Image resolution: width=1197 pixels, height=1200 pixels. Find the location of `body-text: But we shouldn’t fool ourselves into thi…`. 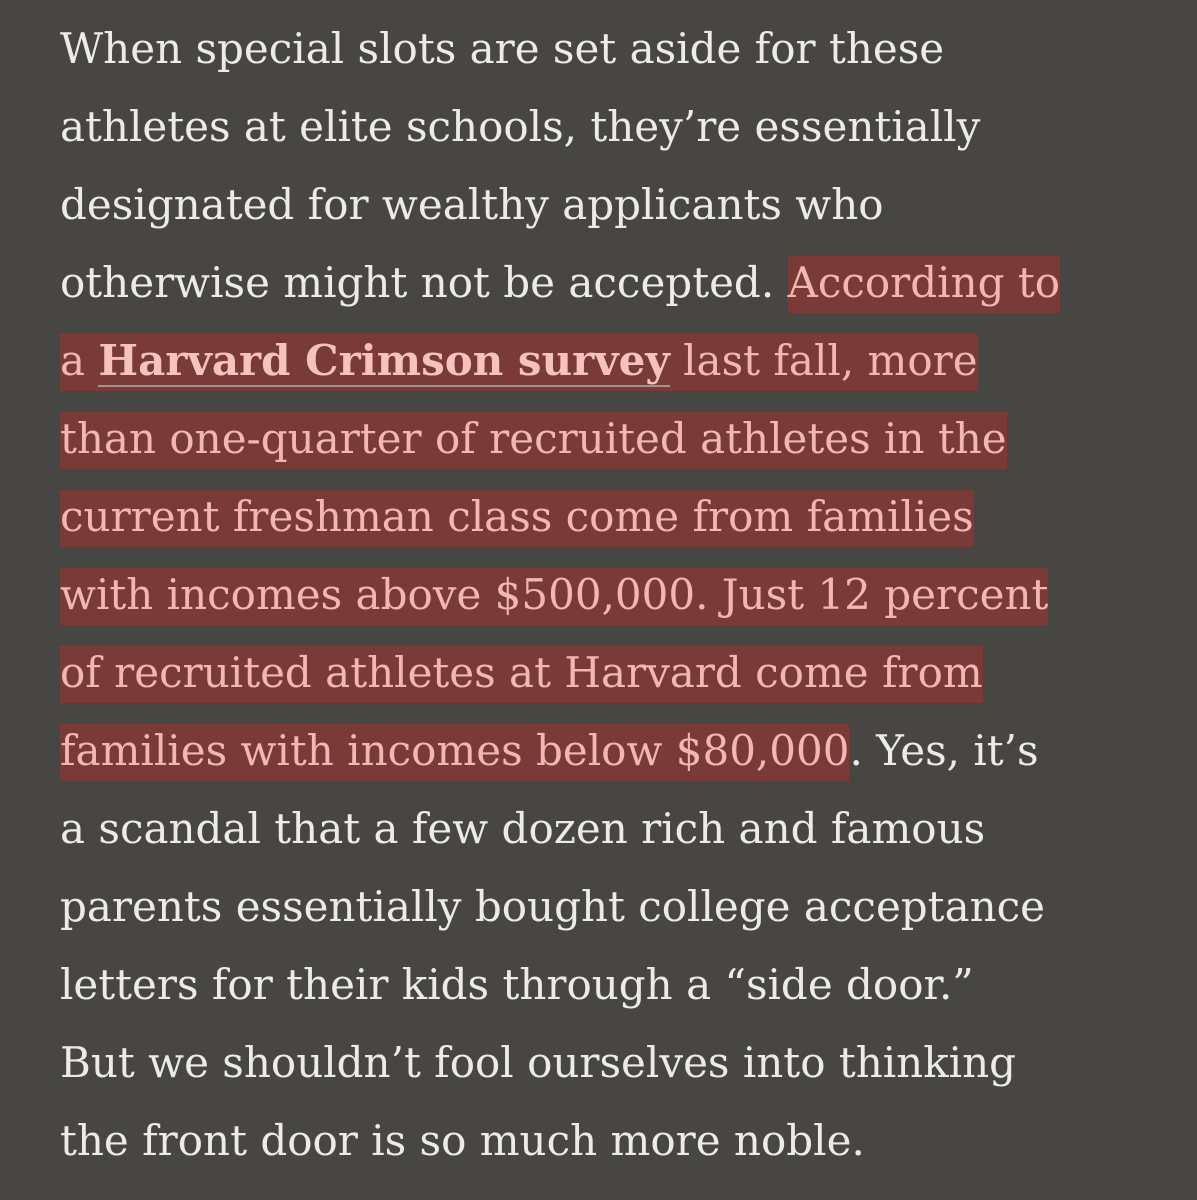

body-text: But we shouldn’t fool ourselves into thi… is located at coordinates (538, 1062).